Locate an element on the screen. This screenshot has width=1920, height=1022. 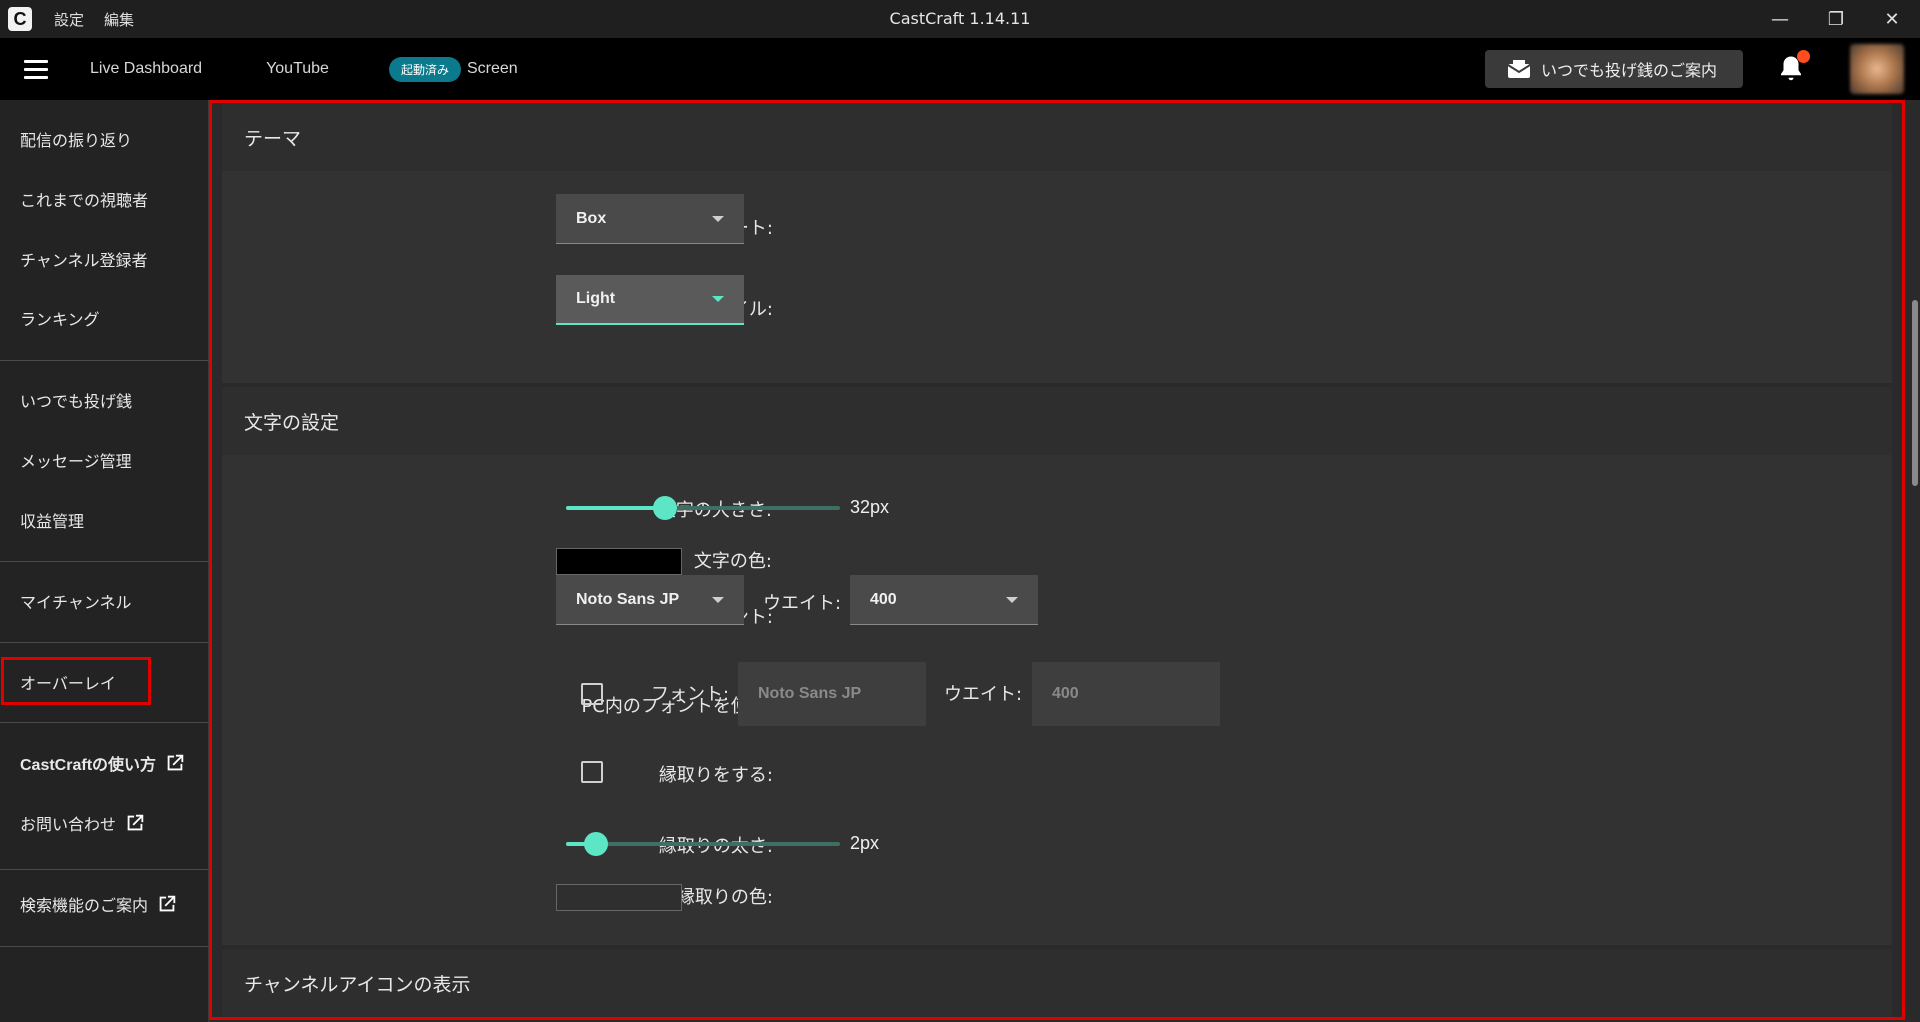
base-style-select: Light is located at coordinates (650, 300).